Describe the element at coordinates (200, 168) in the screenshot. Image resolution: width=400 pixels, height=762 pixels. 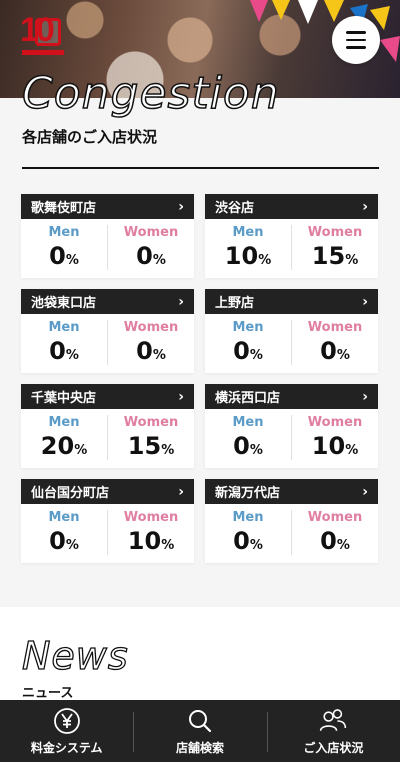
I see `section-divider` at that location.